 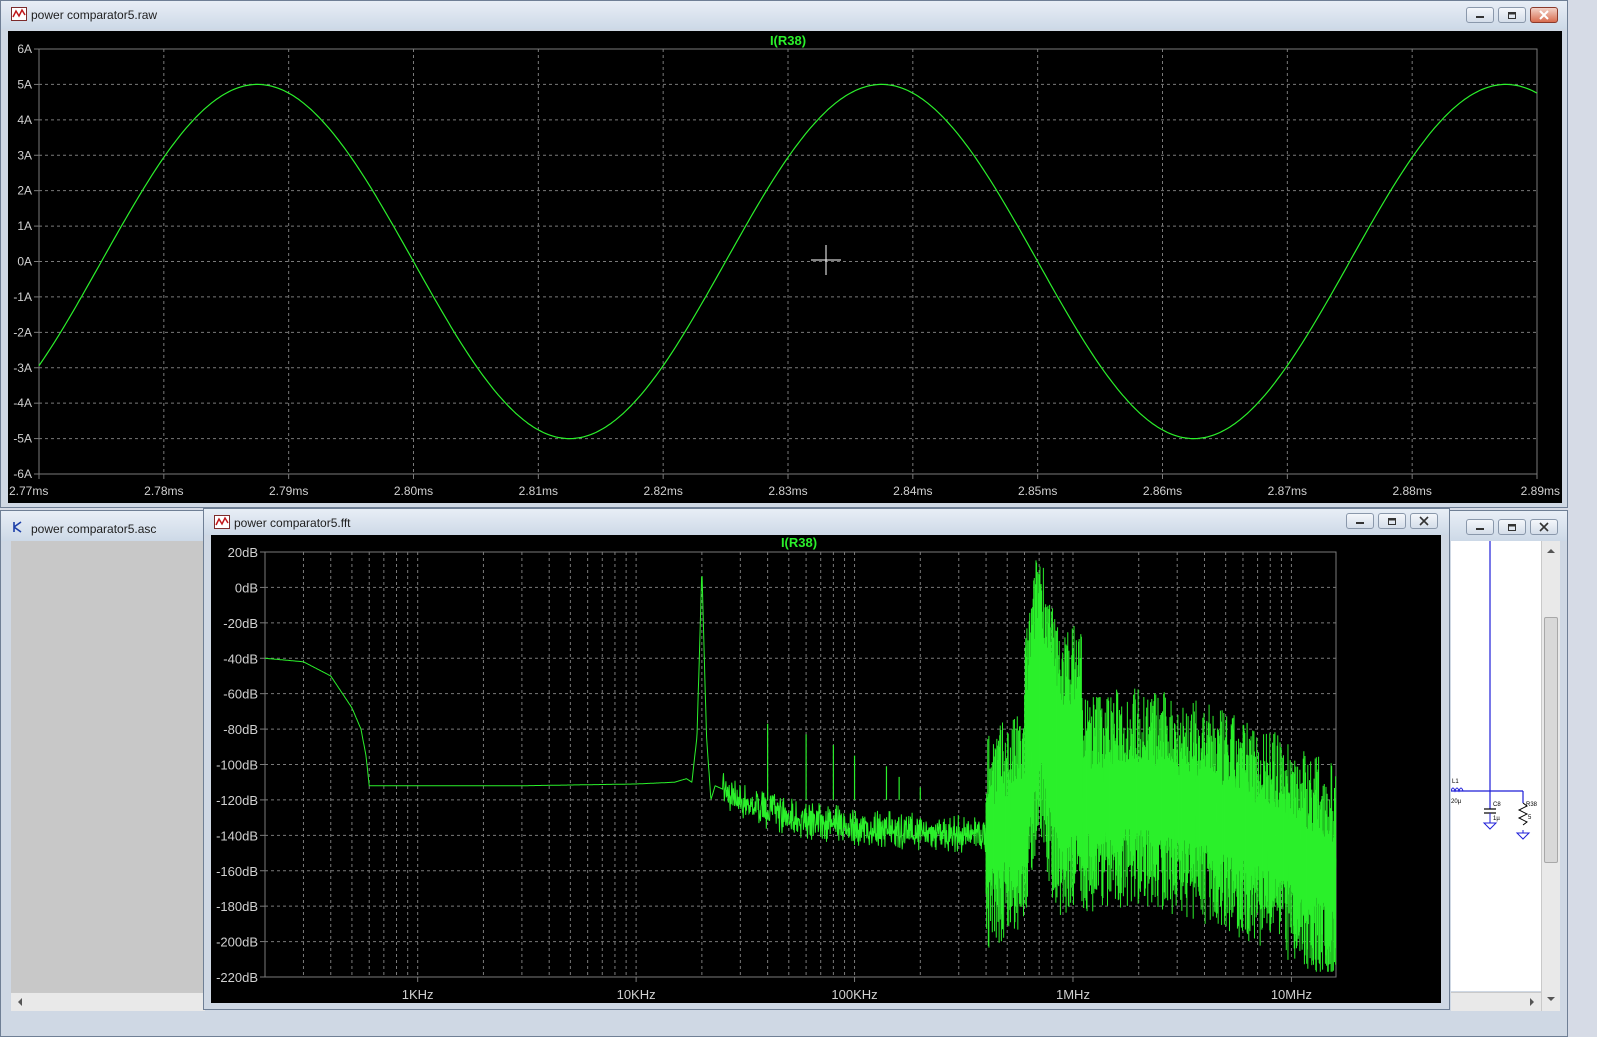 What do you see at coordinates (22, 297) in the screenshot?
I see `y-tick-label: -1A` at bounding box center [22, 297].